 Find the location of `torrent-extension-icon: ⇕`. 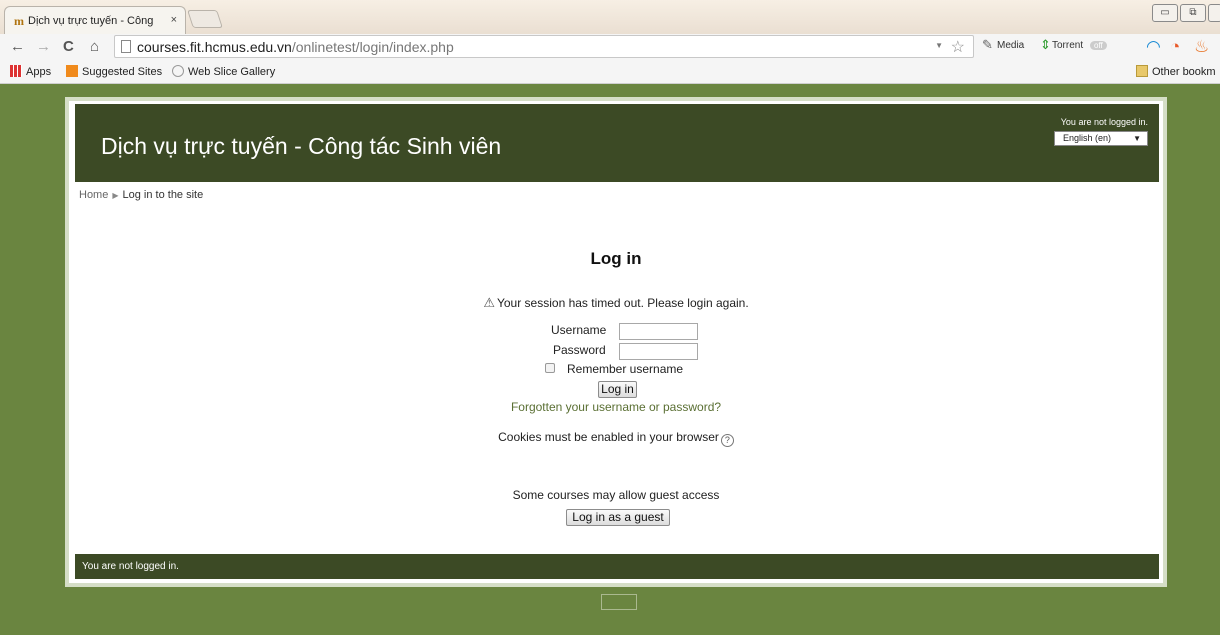

torrent-extension-icon: ⇕ is located at coordinates (1045, 45).